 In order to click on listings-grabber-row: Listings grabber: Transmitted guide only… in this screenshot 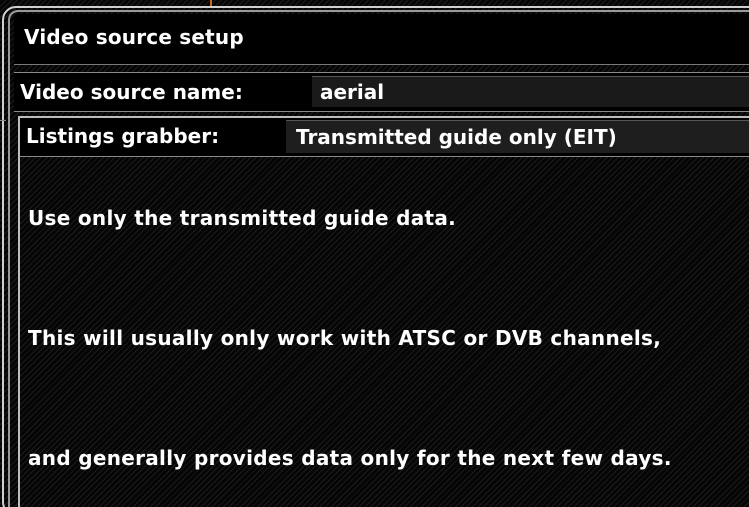, I will do `click(384, 137)`.